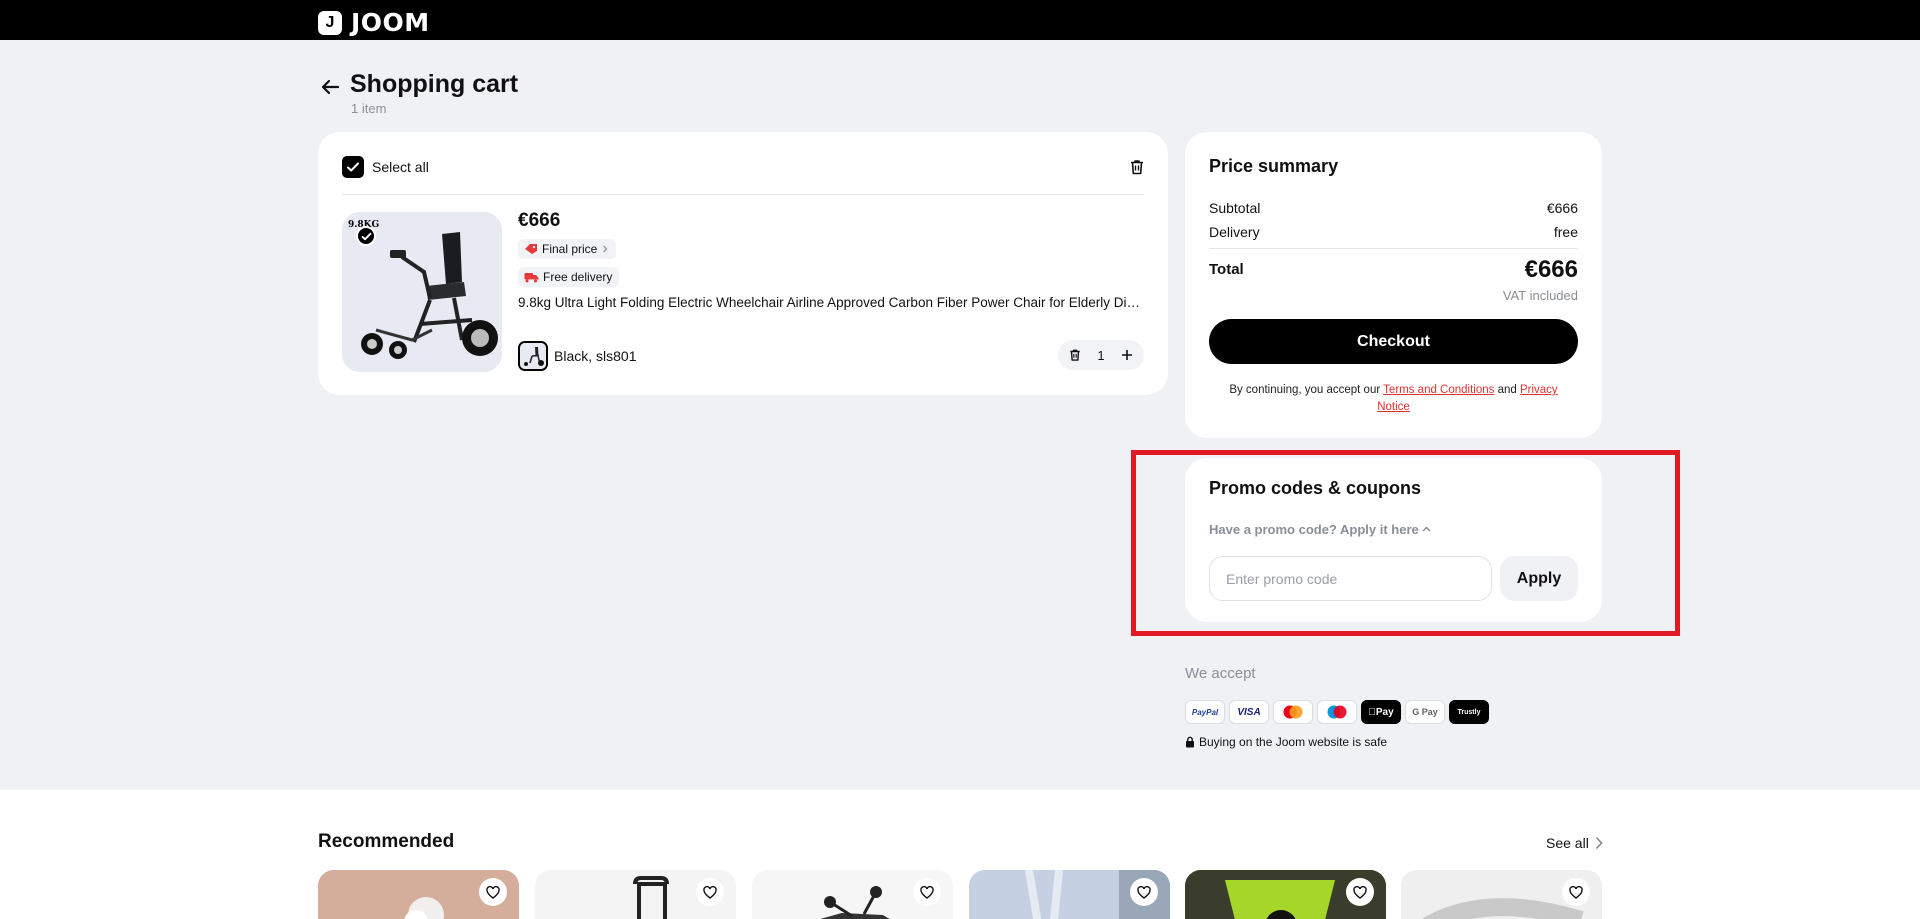 The width and height of the screenshot is (1920, 919). I want to click on paypal-label: PayPal, so click(1205, 712).